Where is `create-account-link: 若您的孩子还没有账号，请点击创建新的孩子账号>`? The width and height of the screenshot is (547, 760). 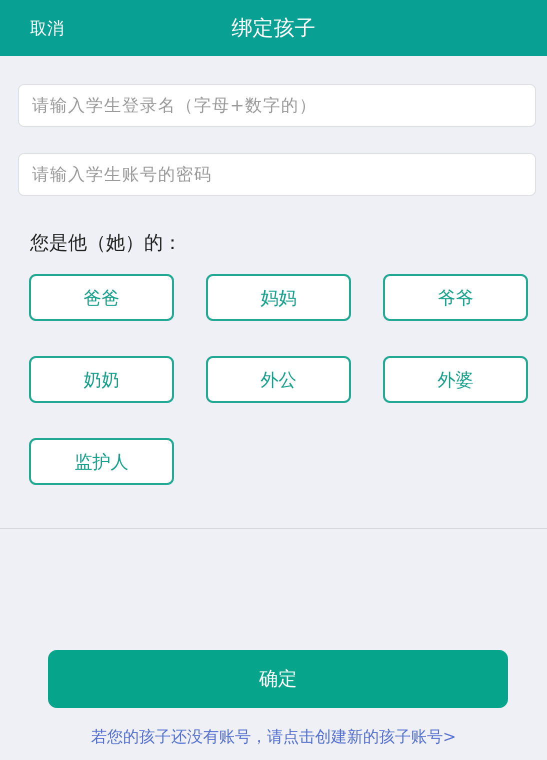
create-account-link: 若您的孩子还没有账号，请点击创建新的孩子账号> is located at coordinates (273, 737).